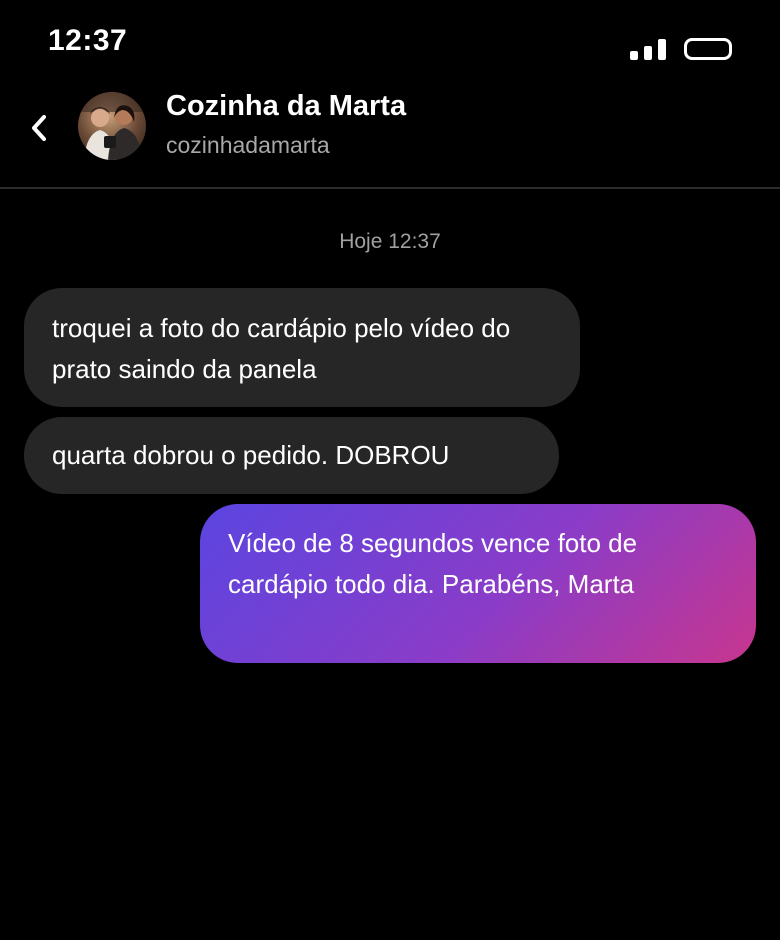  I want to click on incoming-message: quarta dobrou o pedido. DOBROU, so click(291, 455).